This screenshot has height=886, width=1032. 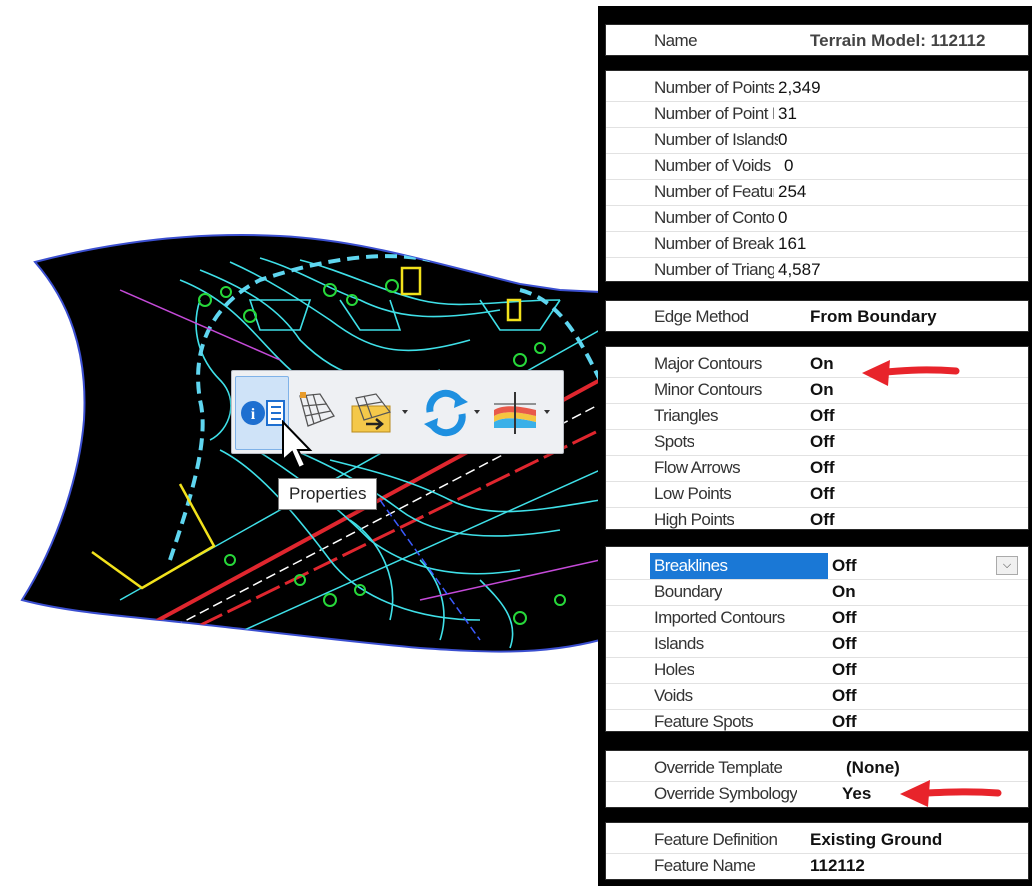 What do you see at coordinates (712, 165) in the screenshot?
I see `property-label: Number of Voids` at bounding box center [712, 165].